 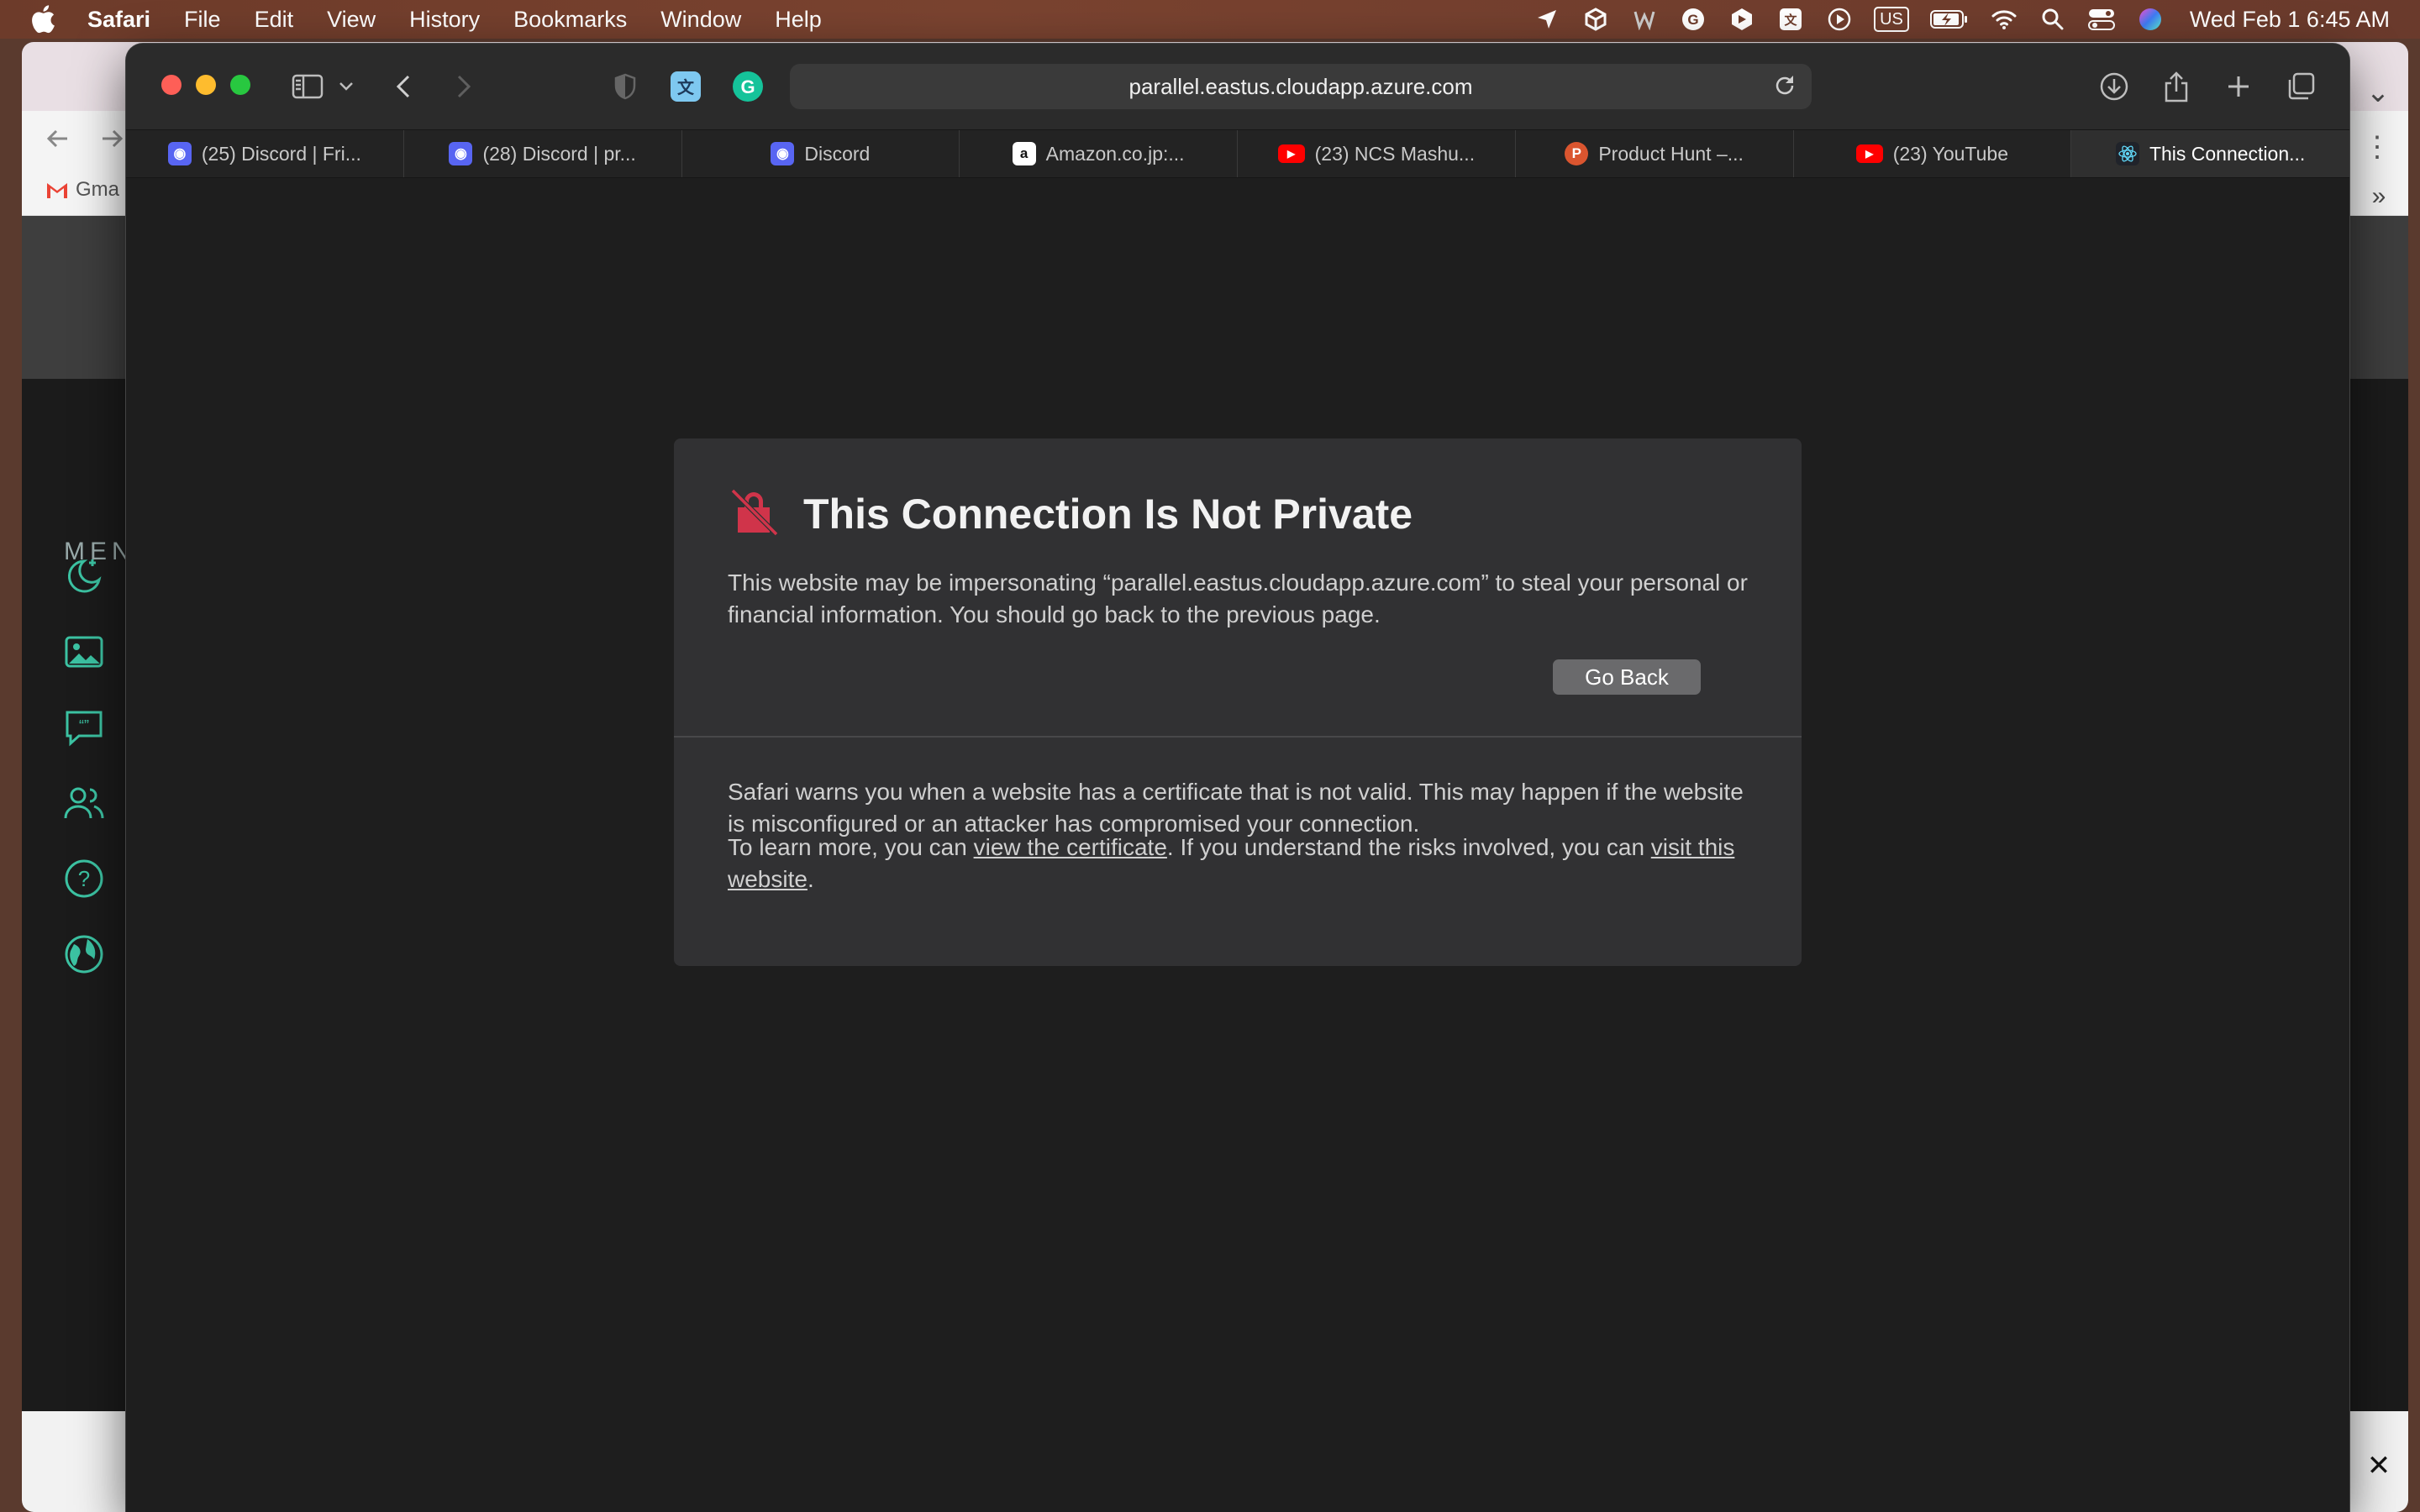 I want to click on tab-label: Discord, so click(x=838, y=153).